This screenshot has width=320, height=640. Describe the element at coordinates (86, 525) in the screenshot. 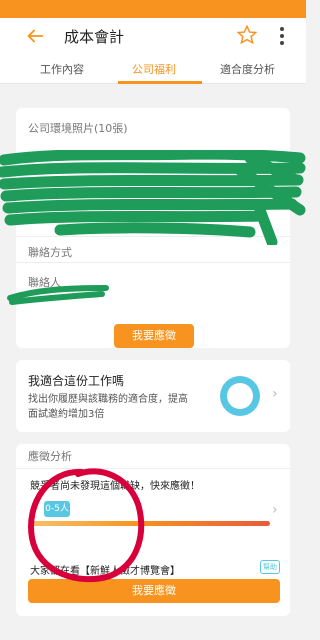

I see `highlight-circle` at that location.